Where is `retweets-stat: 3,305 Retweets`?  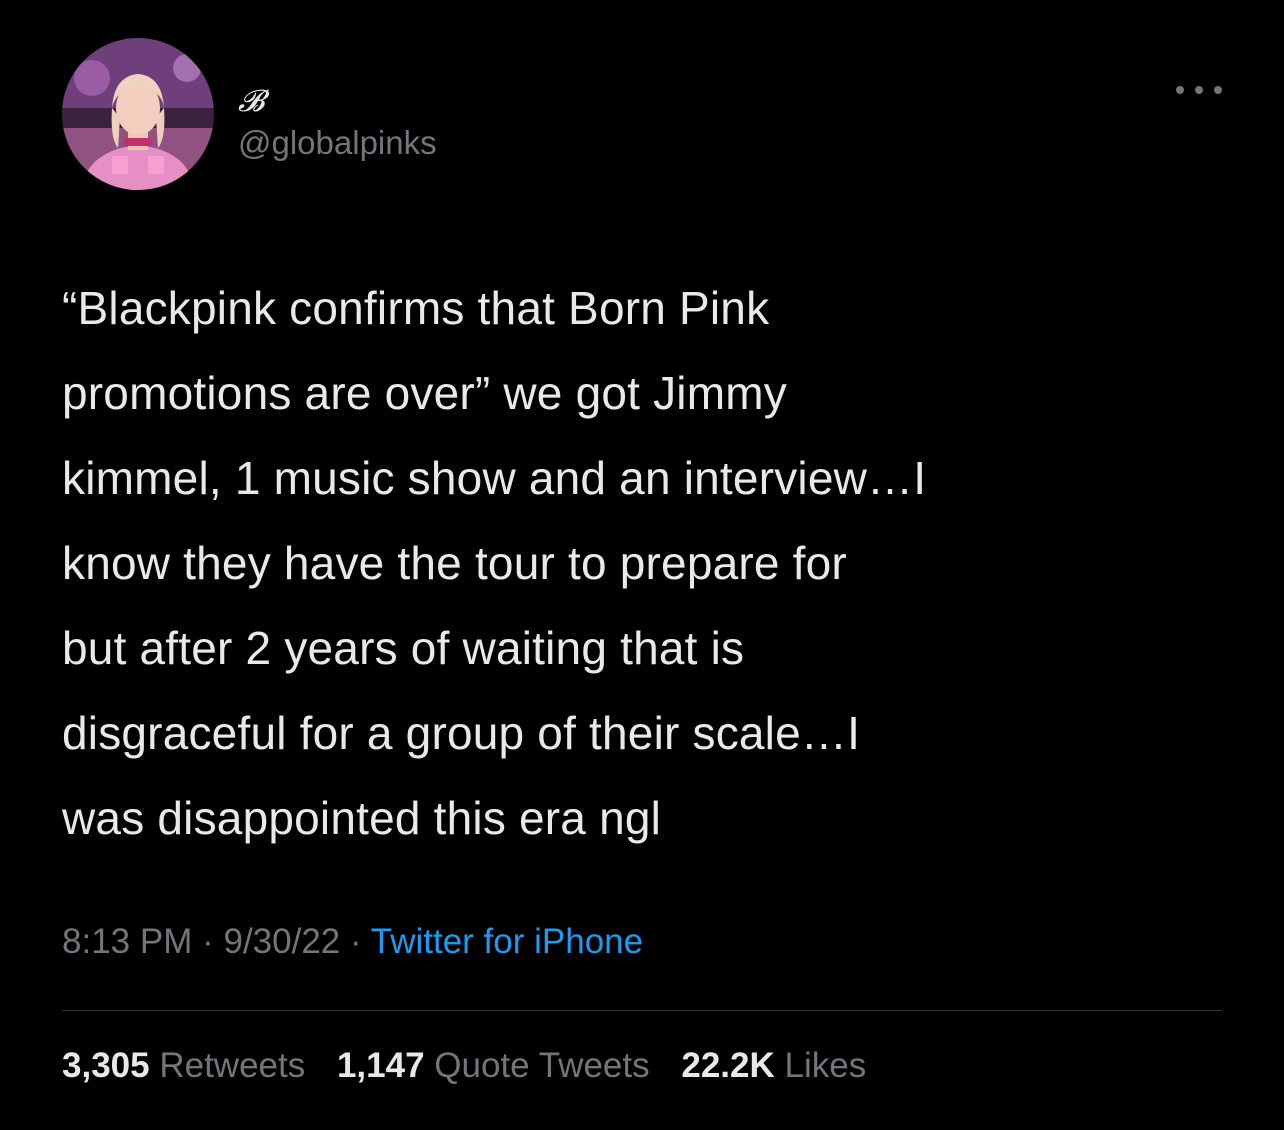
retweets-stat: 3,305 Retweets is located at coordinates (188, 1065).